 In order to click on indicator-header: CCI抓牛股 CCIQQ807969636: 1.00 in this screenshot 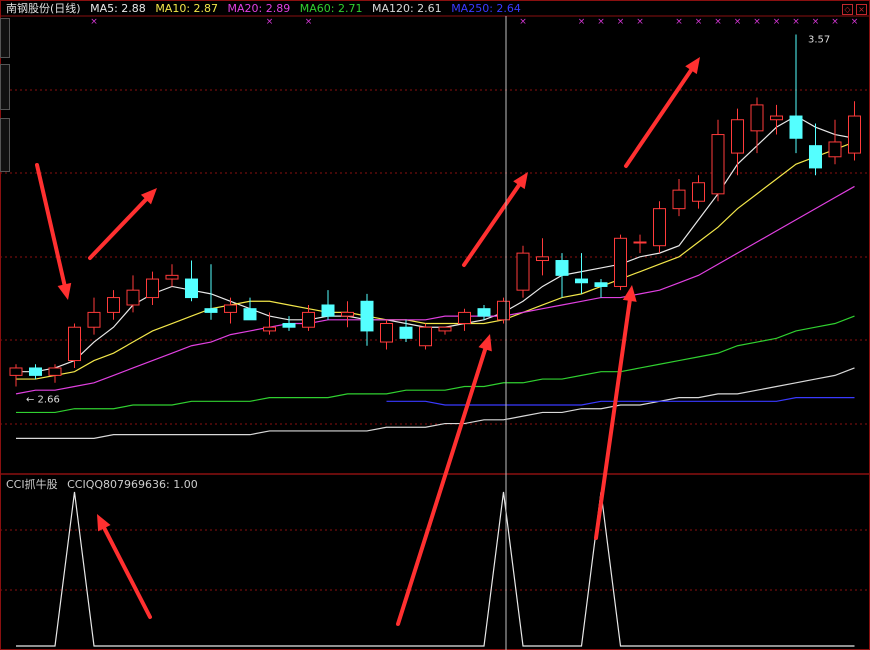, I will do `click(105, 485)`.